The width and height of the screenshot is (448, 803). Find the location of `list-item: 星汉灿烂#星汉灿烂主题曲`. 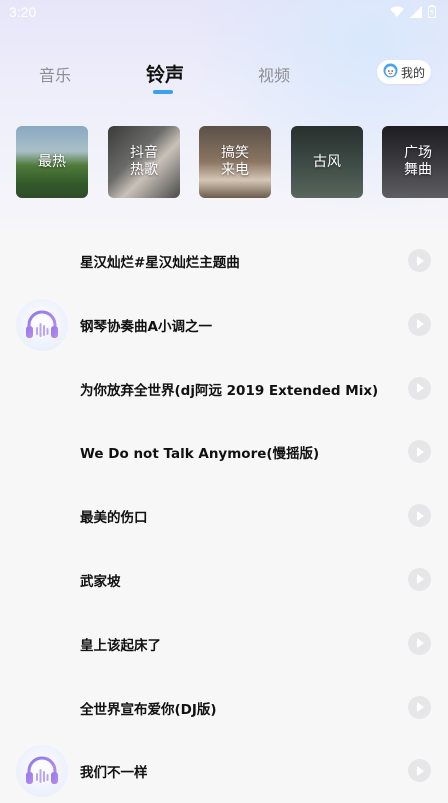

list-item: 星汉灿烂#星汉灿烂主题曲 is located at coordinates (224, 261).